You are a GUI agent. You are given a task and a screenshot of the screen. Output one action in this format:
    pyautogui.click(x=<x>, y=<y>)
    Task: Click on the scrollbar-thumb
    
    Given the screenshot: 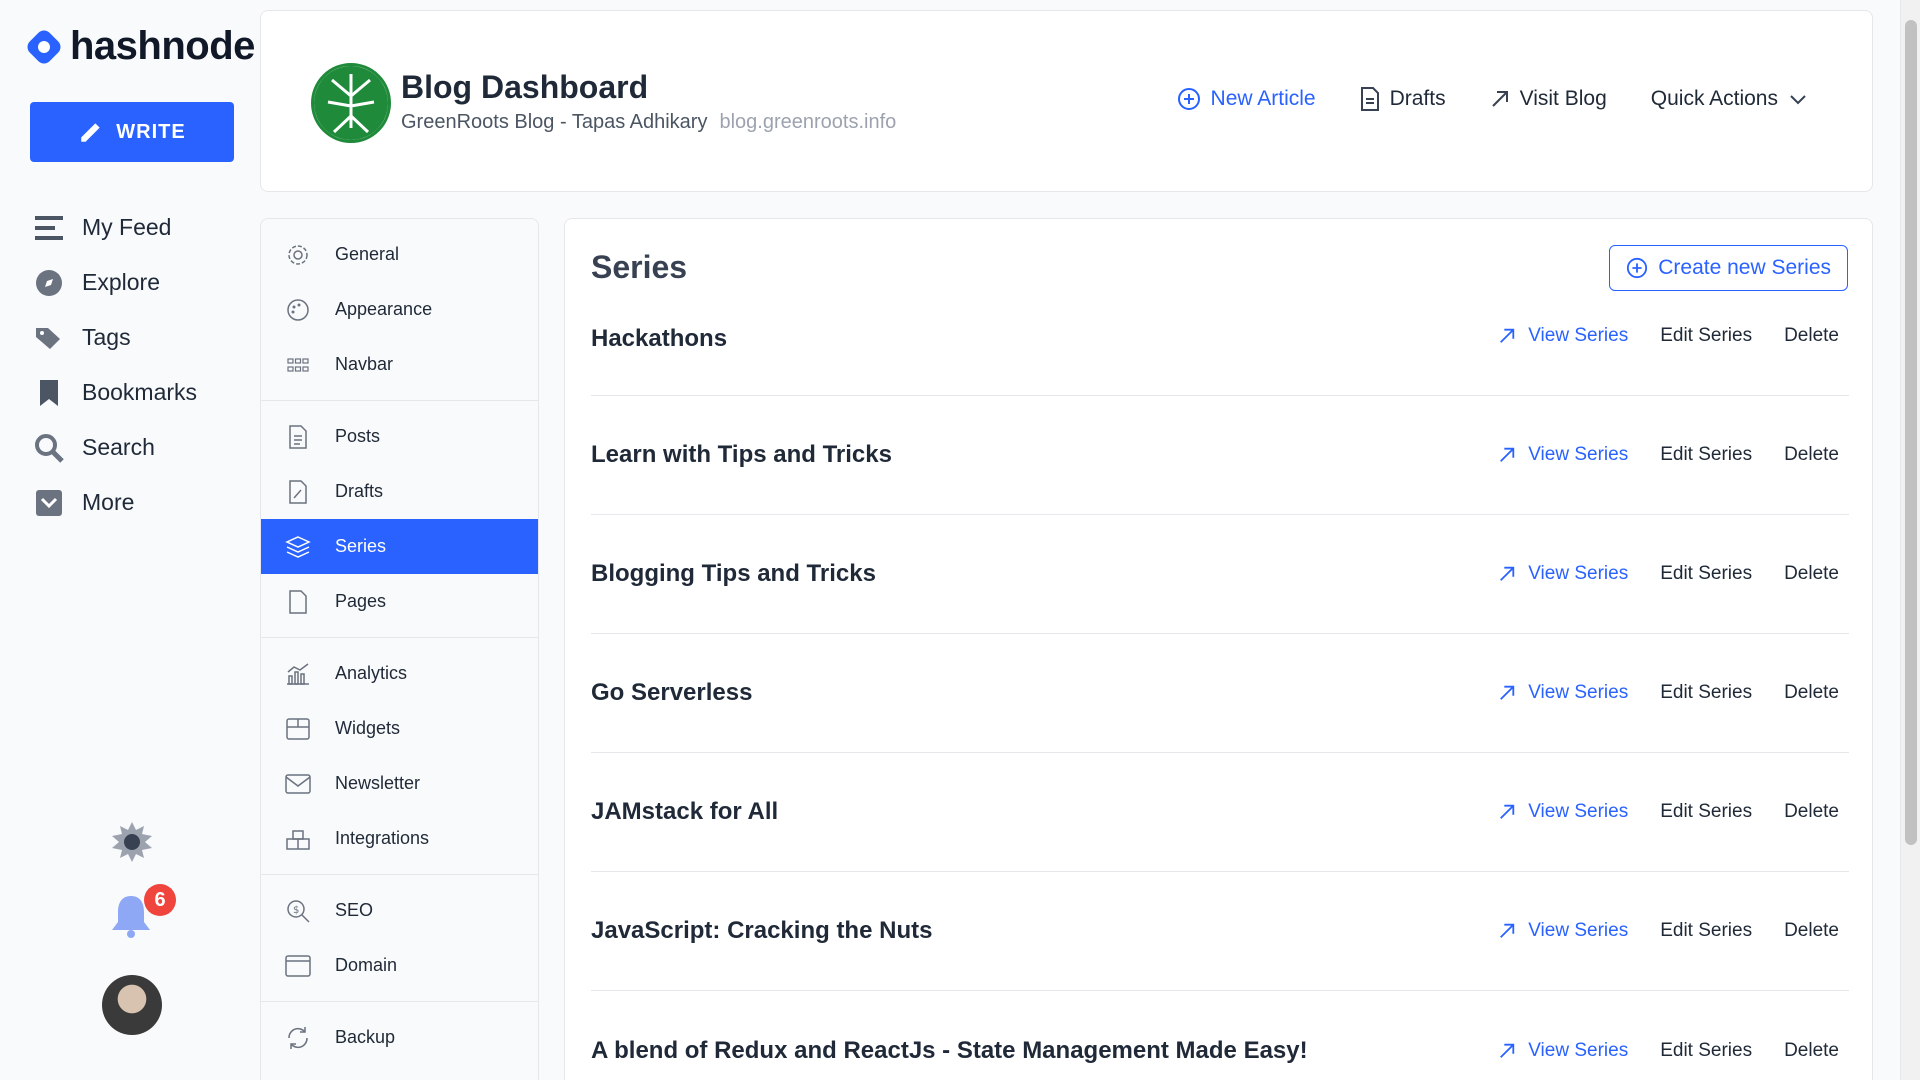 What is the action you would take?
    pyautogui.click(x=1911, y=432)
    